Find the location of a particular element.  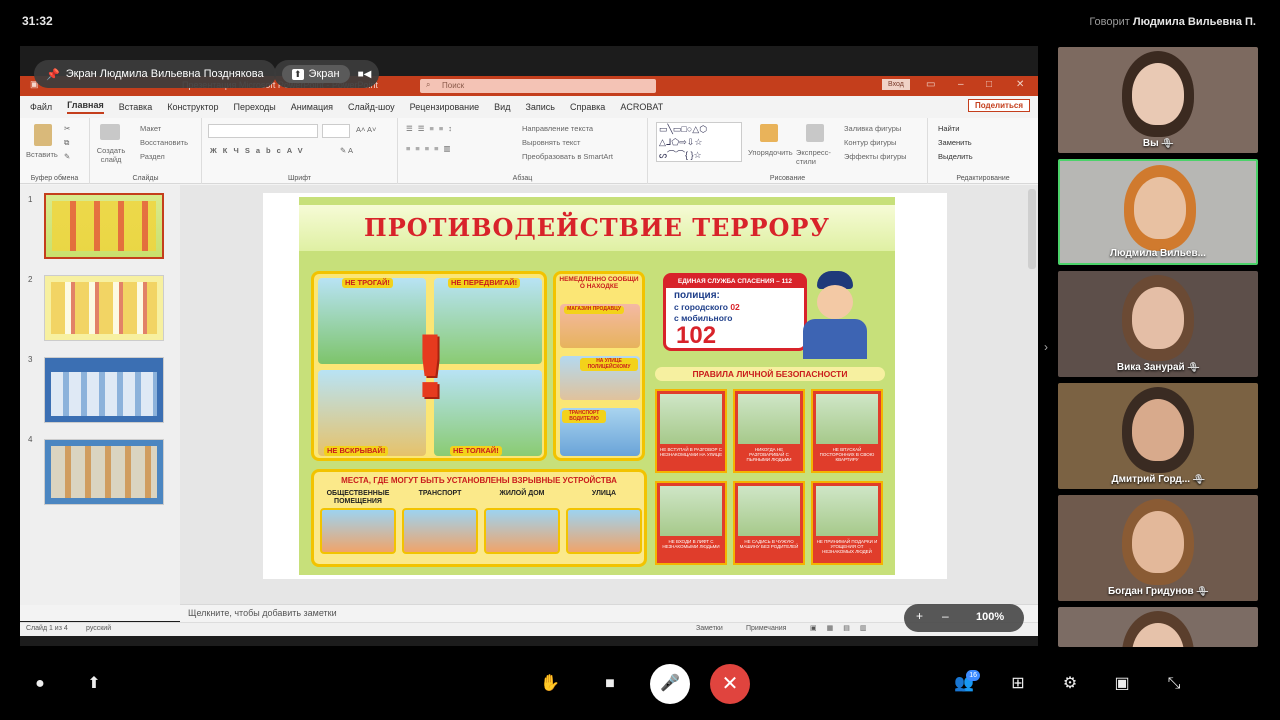

layout-icon: ▣ is located at coordinates (1122, 684).